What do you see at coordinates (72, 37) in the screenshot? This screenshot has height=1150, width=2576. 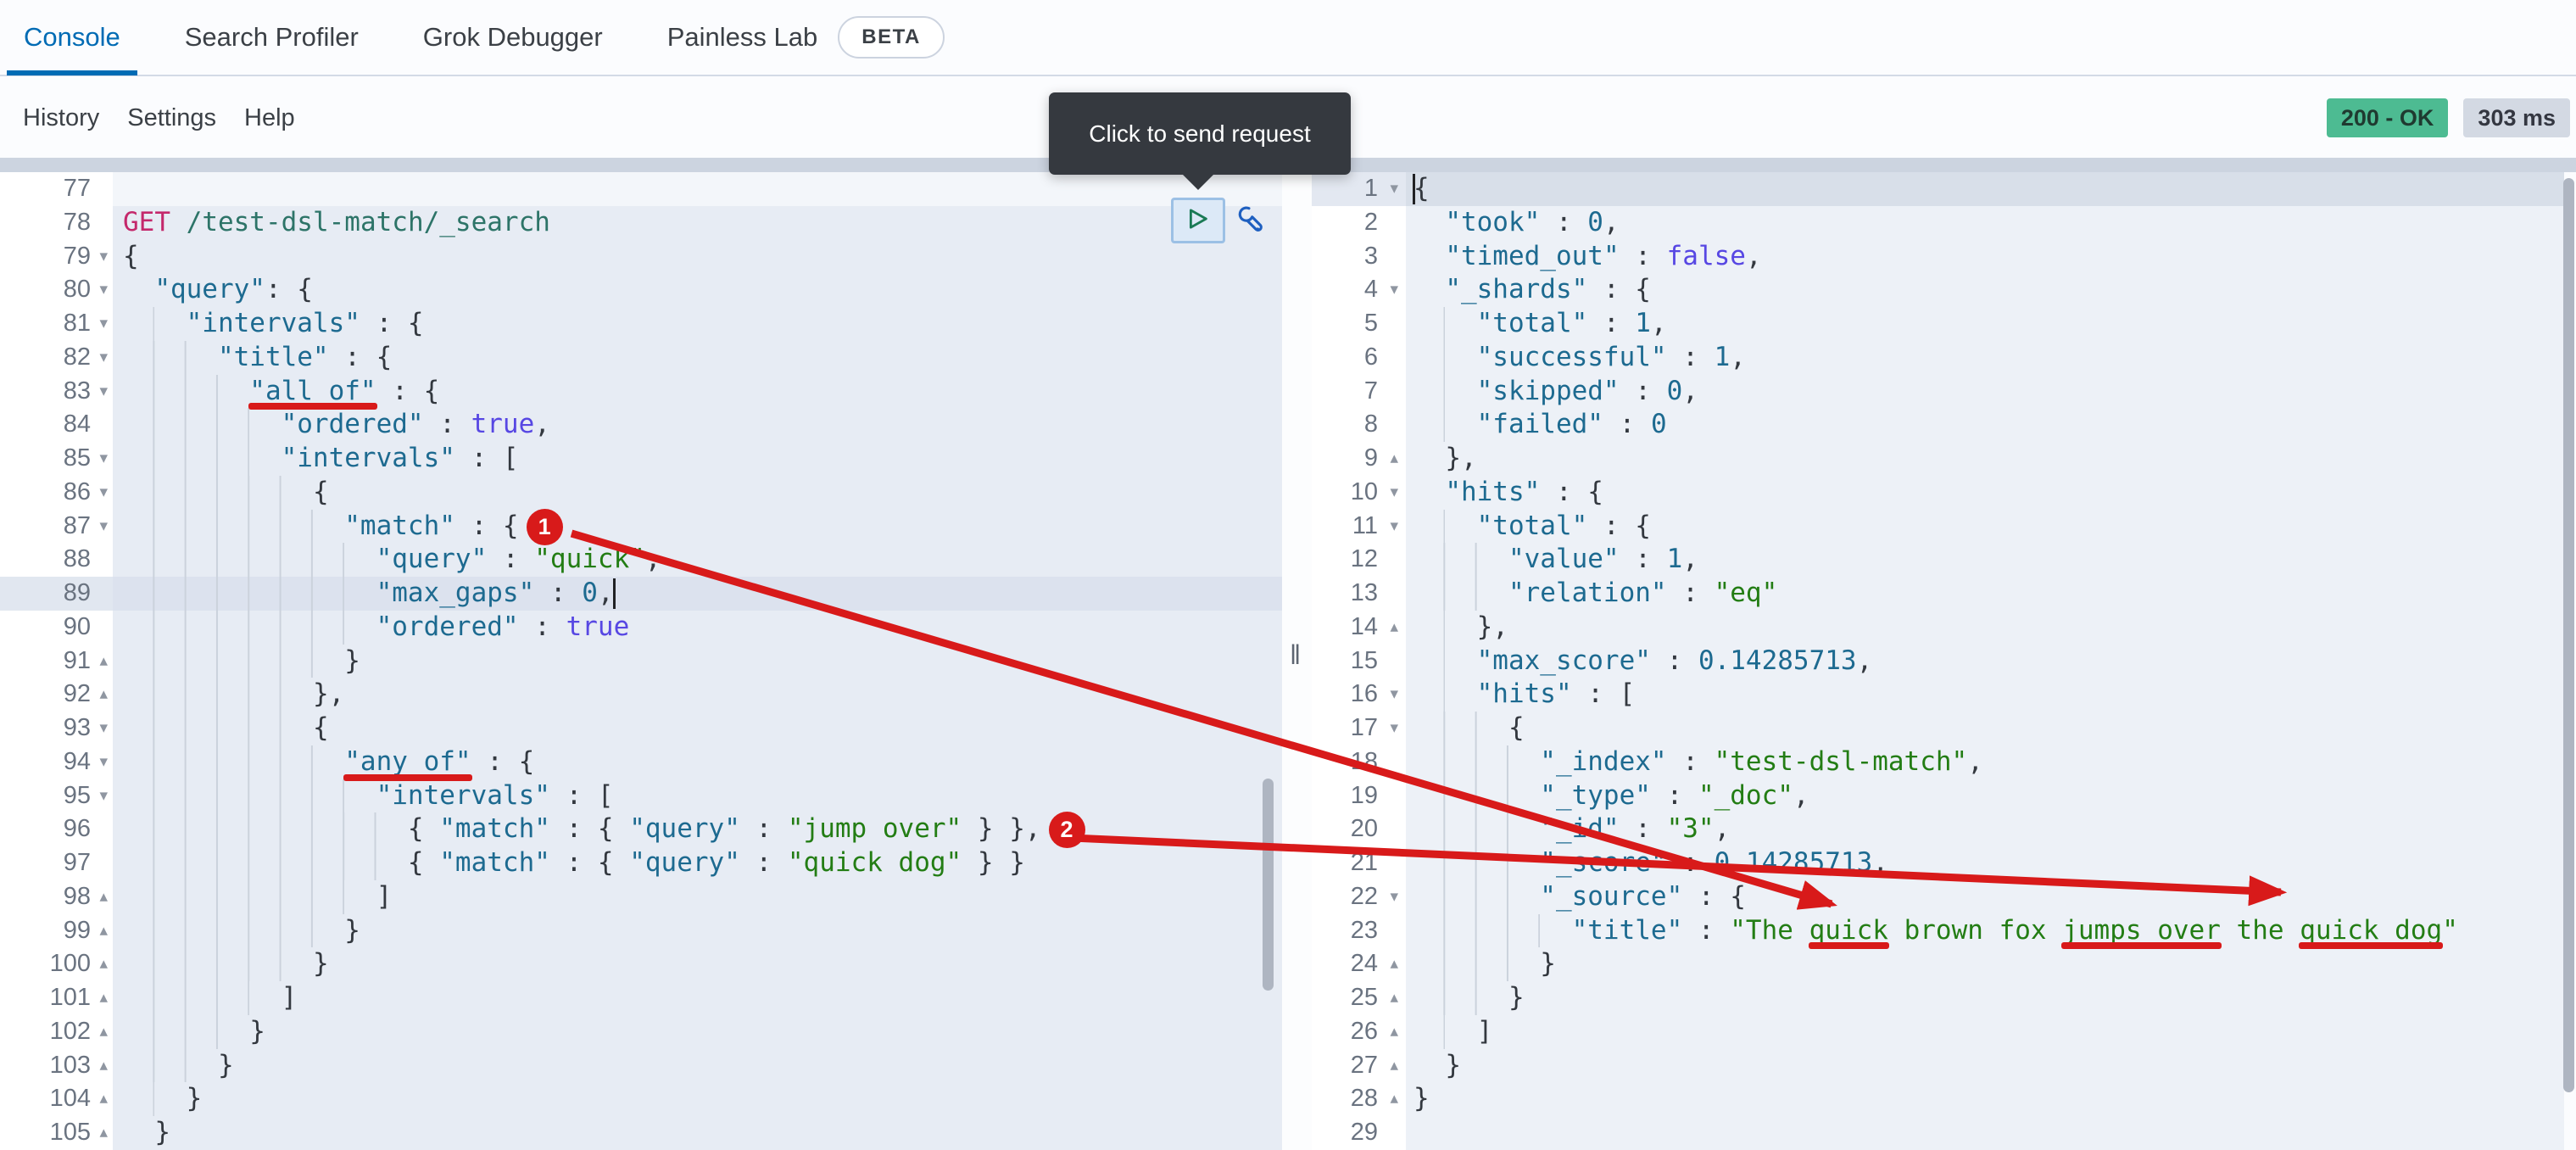 I see `tab-console: Console` at bounding box center [72, 37].